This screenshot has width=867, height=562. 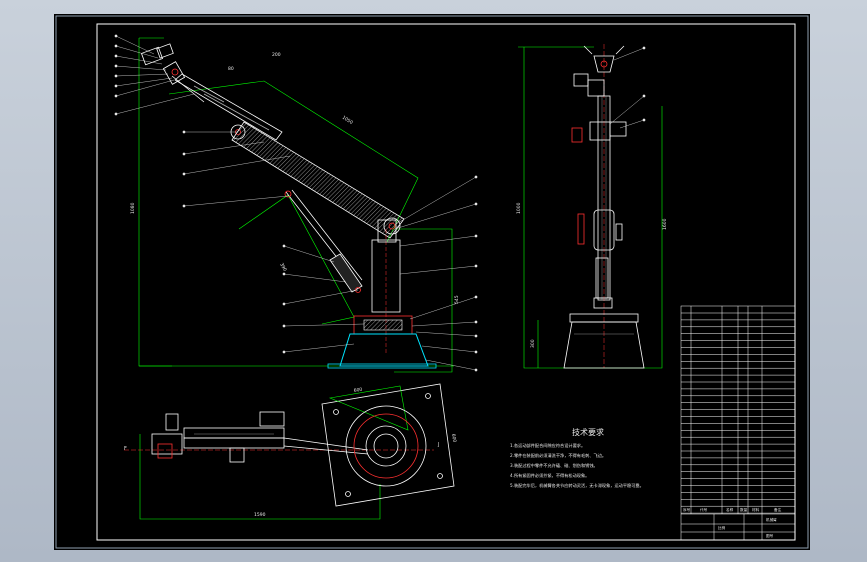 I want to click on turntable-hub, so click(x=386, y=446).